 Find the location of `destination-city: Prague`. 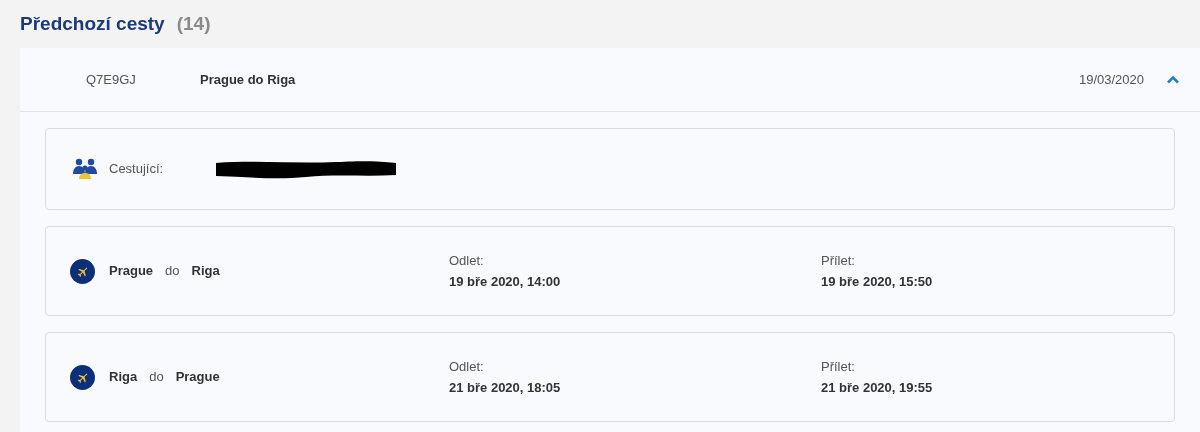

destination-city: Prague is located at coordinates (197, 377).